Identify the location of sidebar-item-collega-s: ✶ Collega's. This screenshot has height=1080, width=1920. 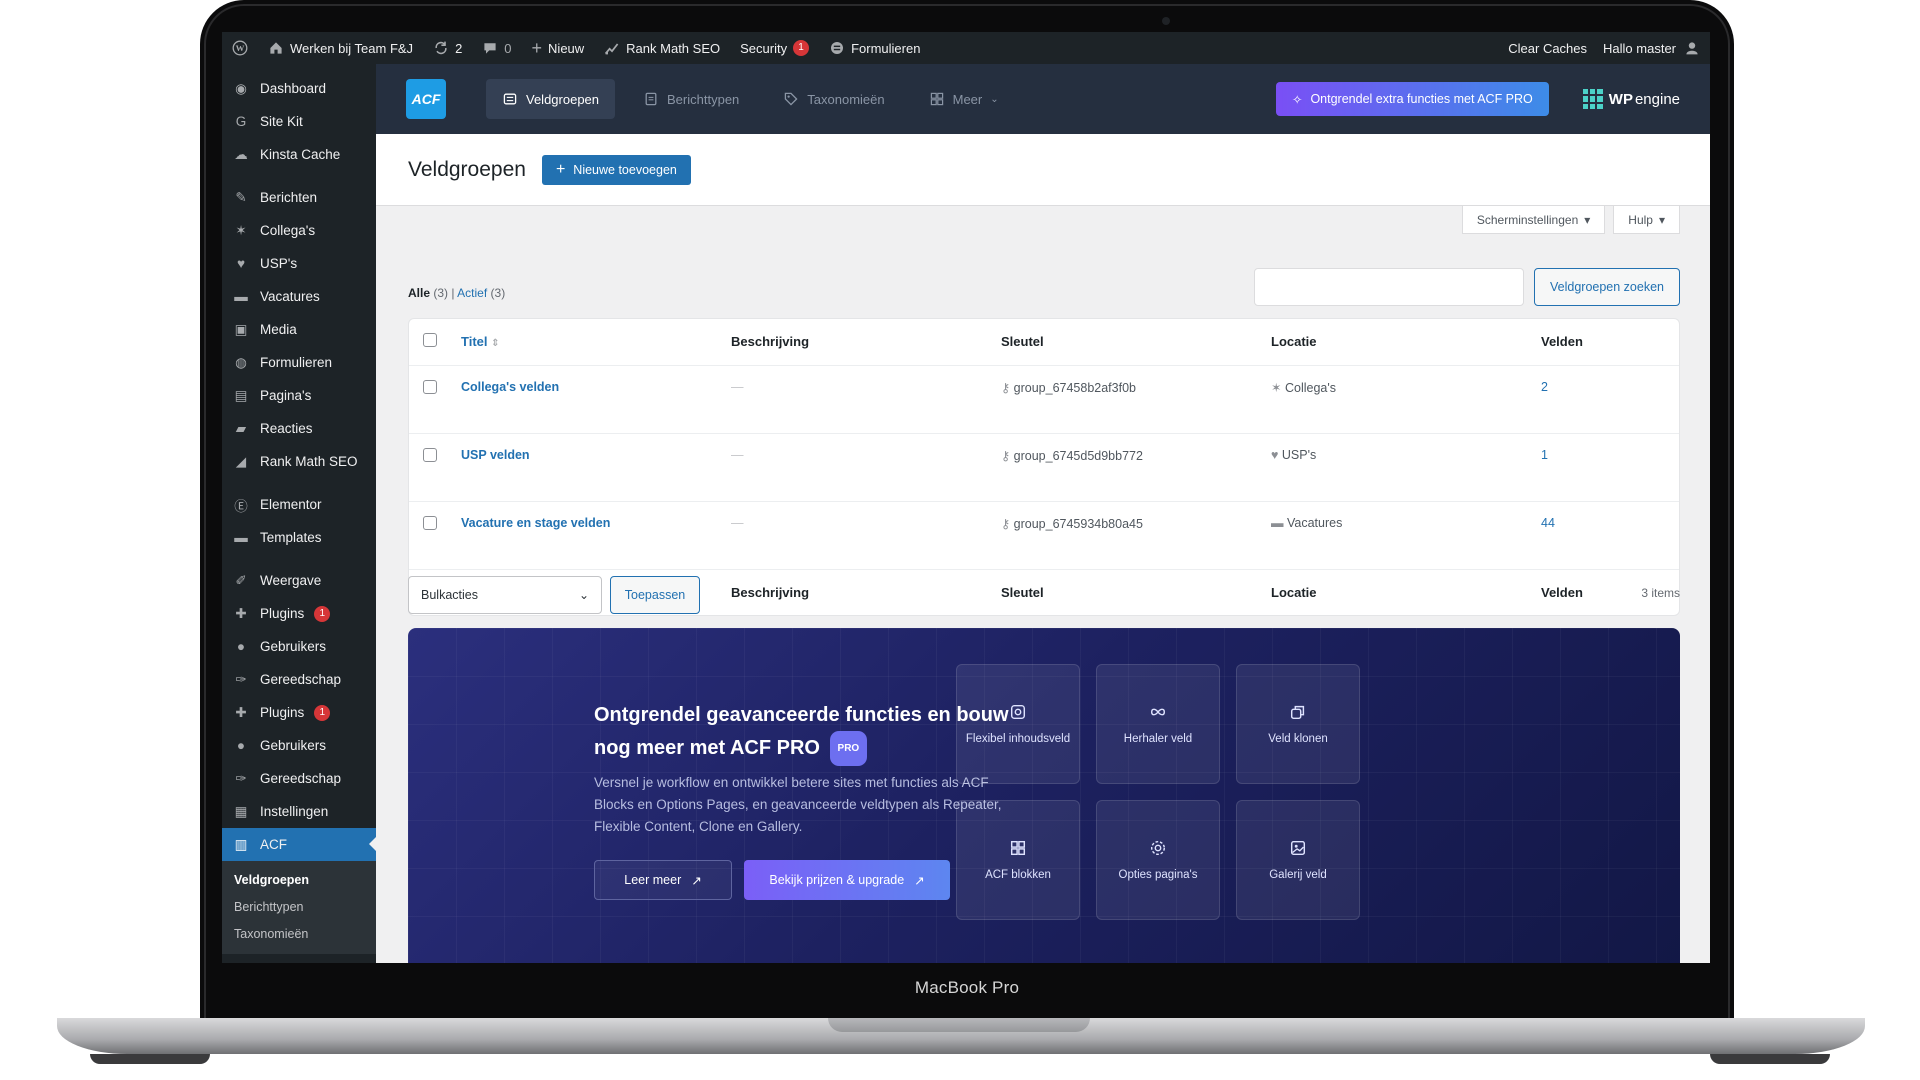
(299, 230).